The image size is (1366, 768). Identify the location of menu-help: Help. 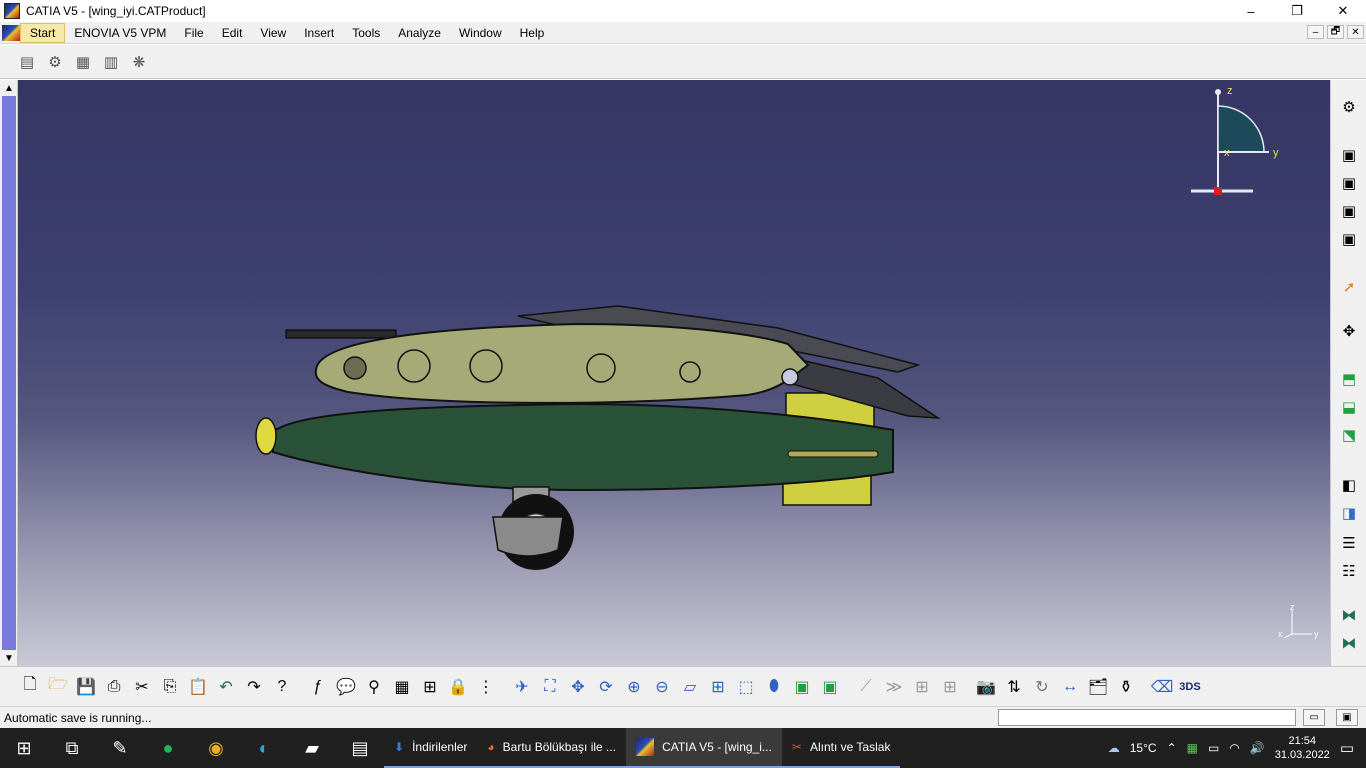
(532, 33).